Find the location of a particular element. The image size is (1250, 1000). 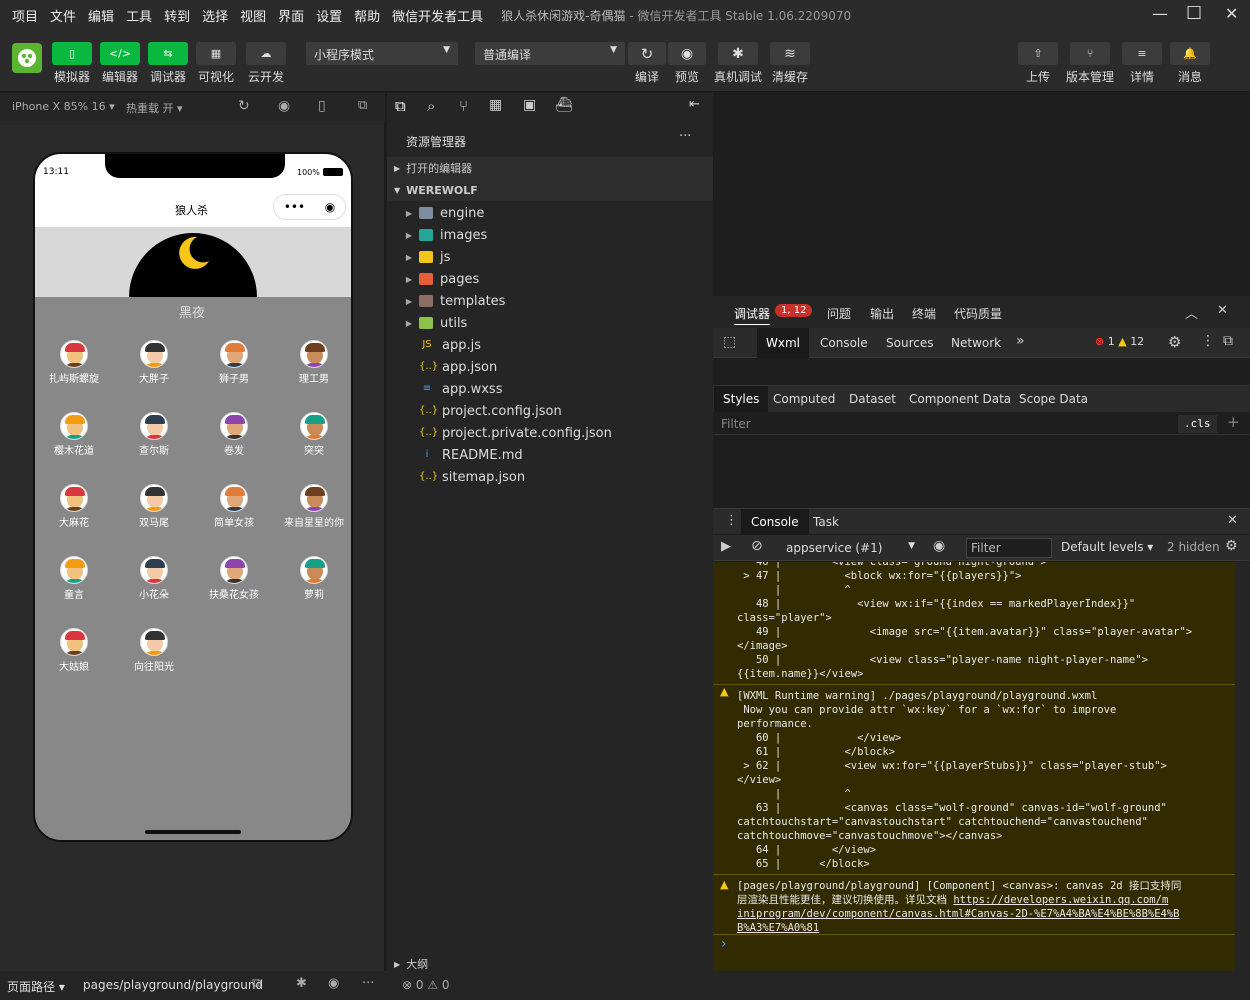

debugger-button: ⇆ is located at coordinates (168, 53).